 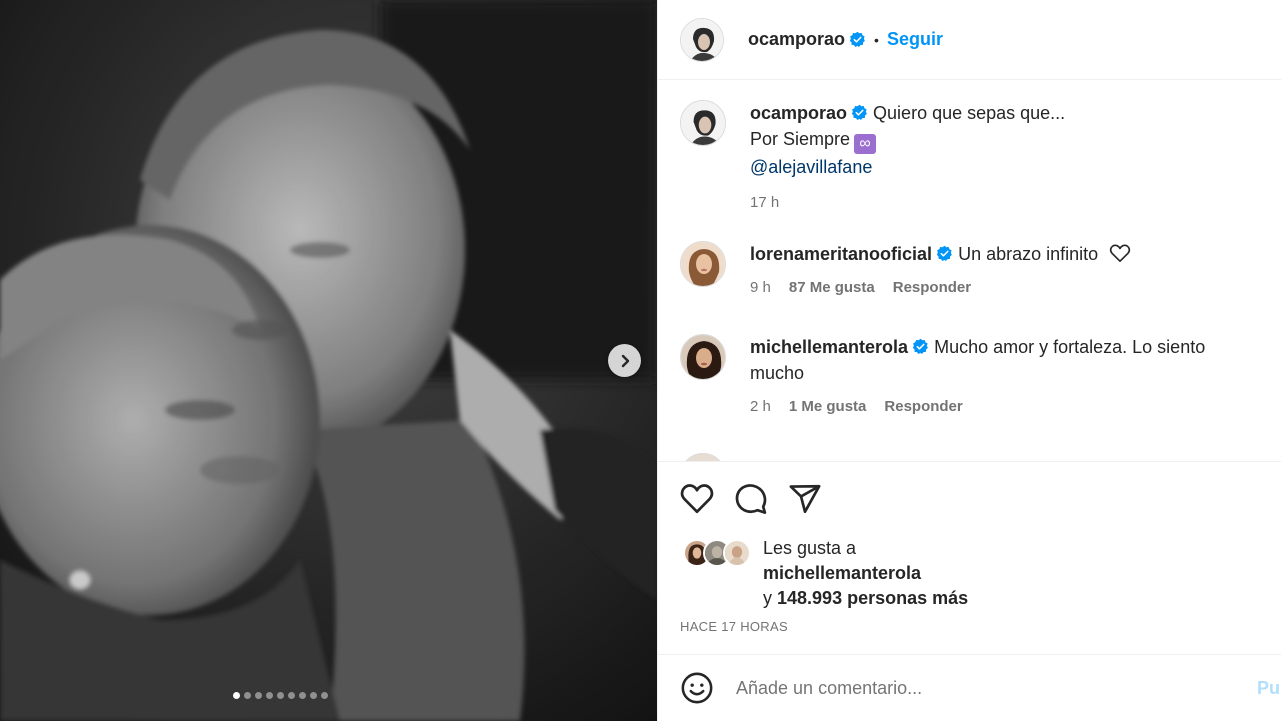 I want to click on author-username: ocamporao, so click(x=796, y=39).